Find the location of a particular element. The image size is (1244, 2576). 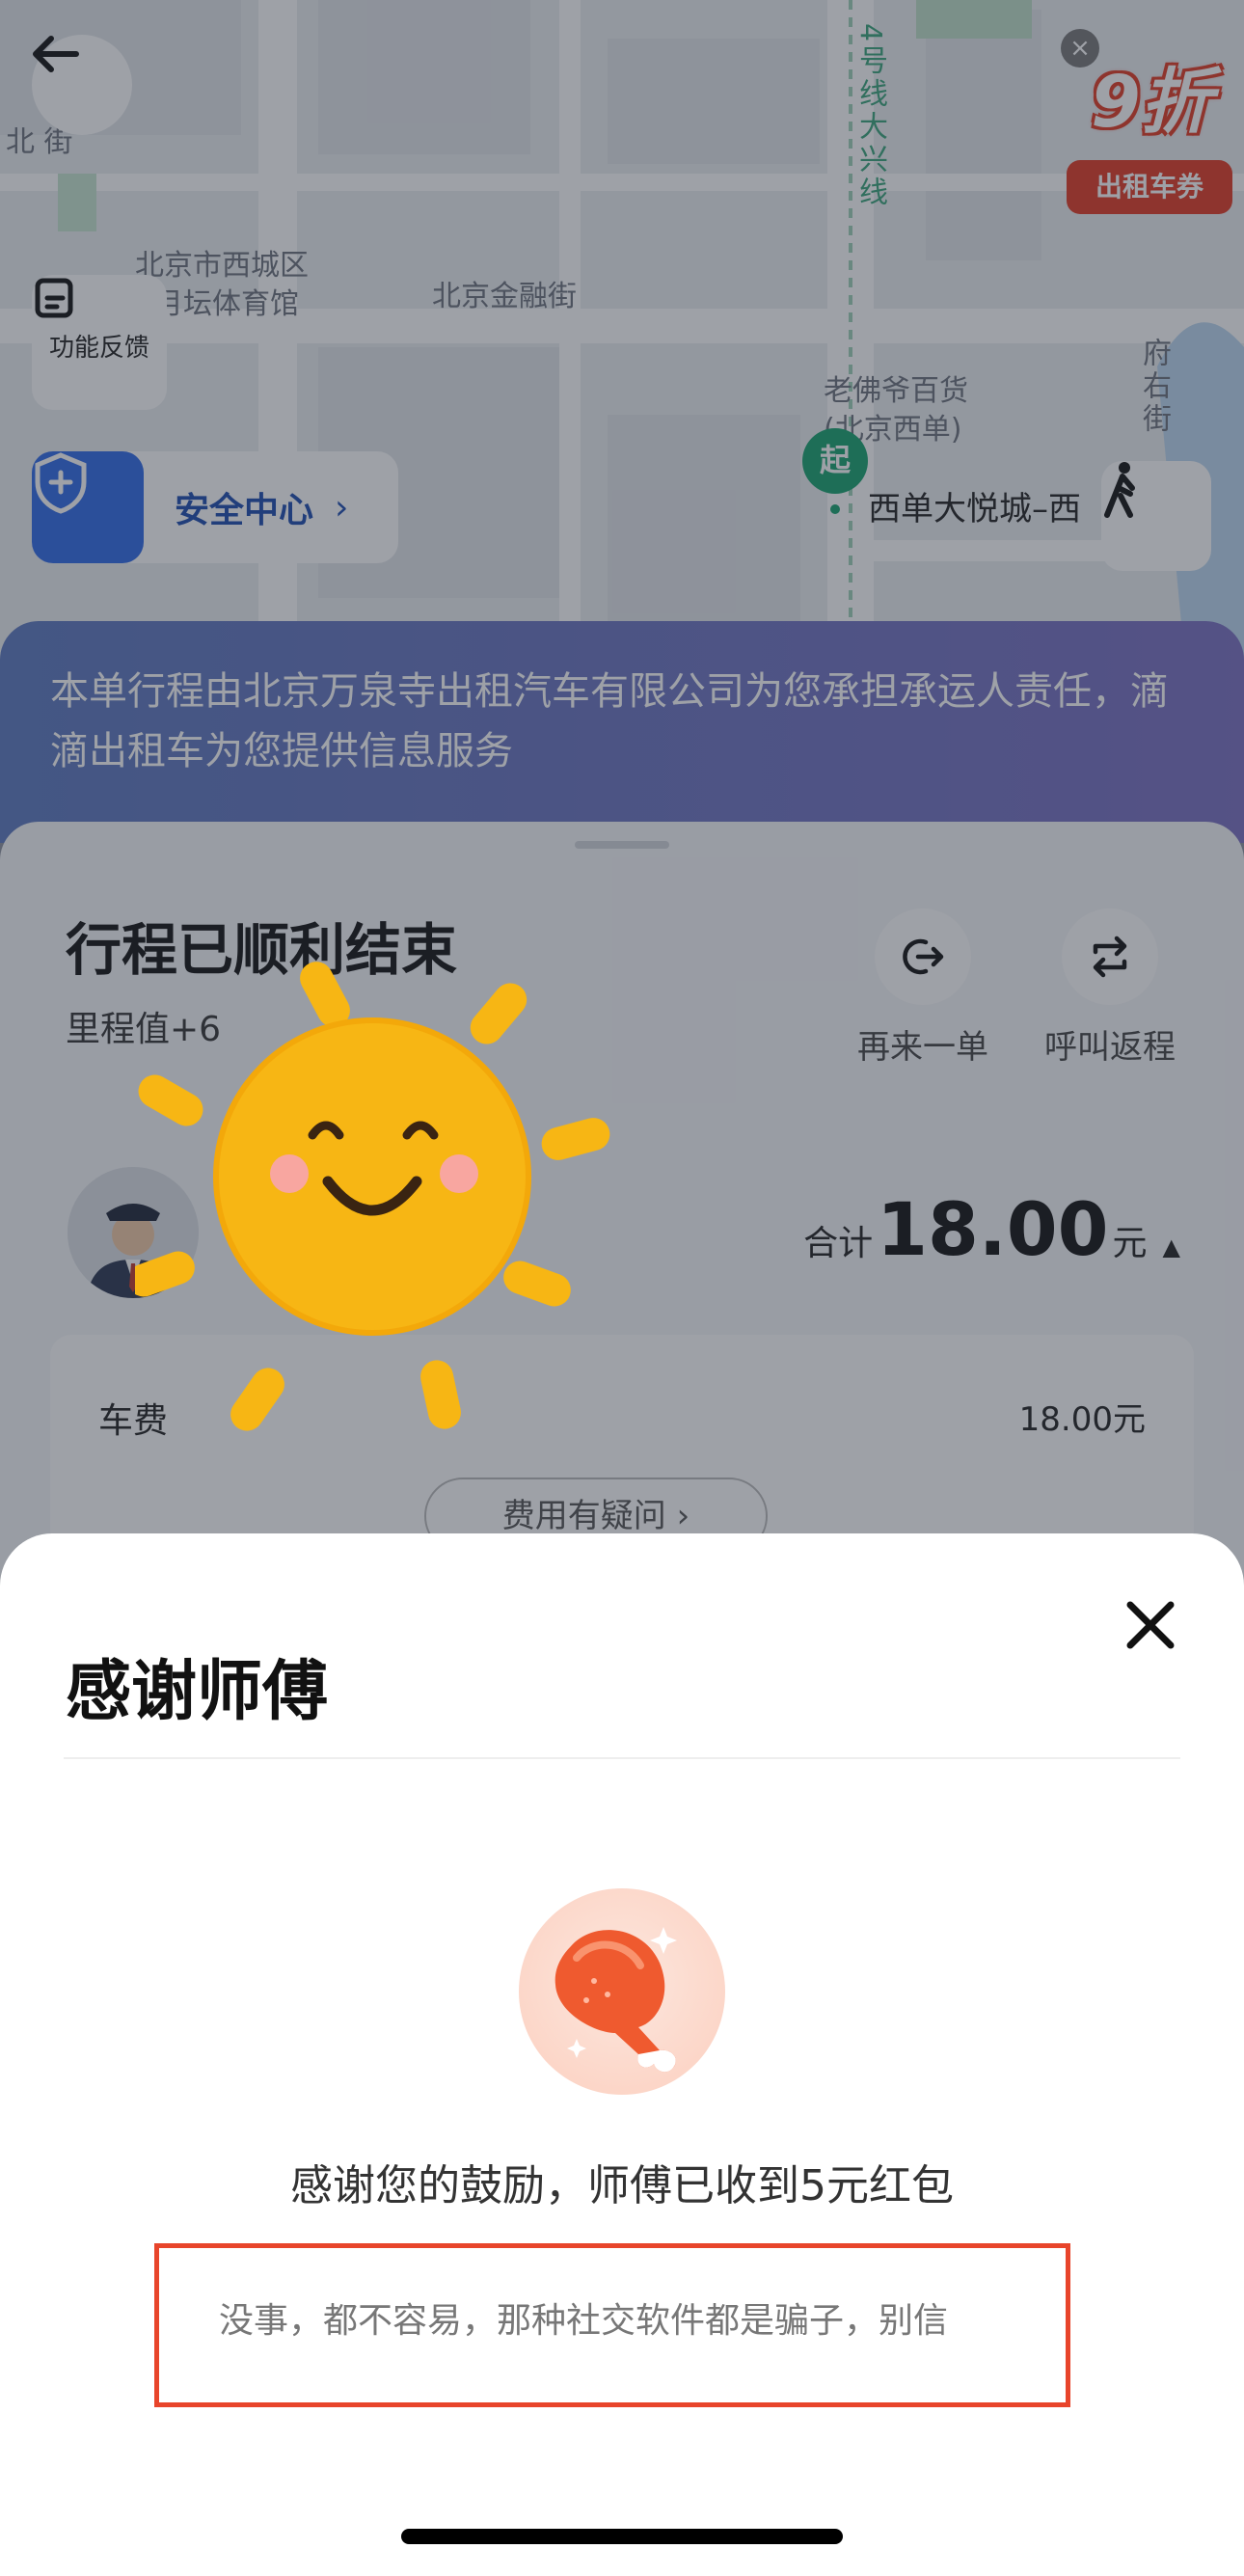

return-trip-button: 呼叫返程 is located at coordinates (1110, 988).